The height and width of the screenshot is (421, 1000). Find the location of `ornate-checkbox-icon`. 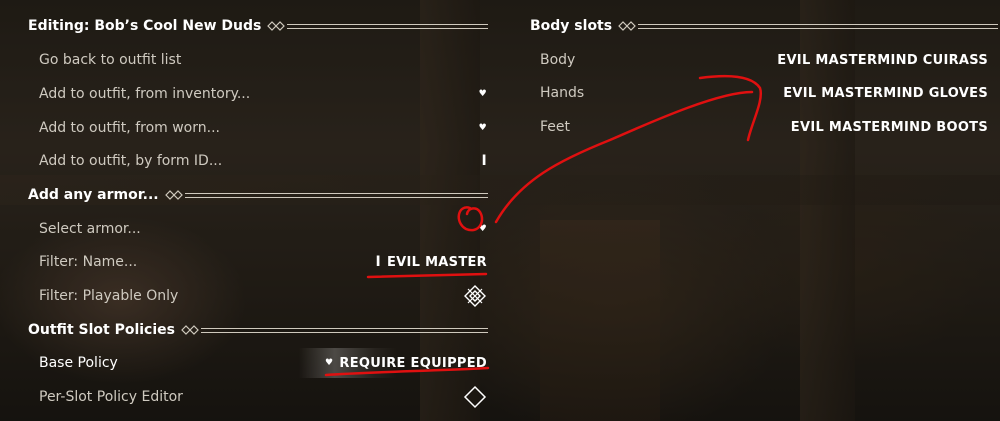

ornate-checkbox-icon is located at coordinates (475, 296).